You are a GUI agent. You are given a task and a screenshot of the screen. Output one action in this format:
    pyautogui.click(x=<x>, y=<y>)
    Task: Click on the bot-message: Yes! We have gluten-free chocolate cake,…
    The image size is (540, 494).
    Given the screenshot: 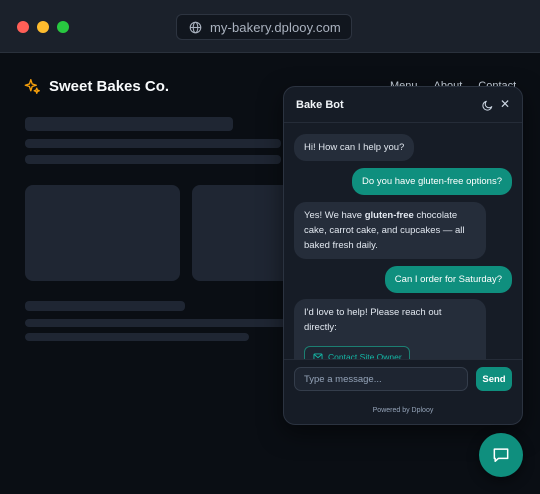 What is the action you would take?
    pyautogui.click(x=390, y=230)
    